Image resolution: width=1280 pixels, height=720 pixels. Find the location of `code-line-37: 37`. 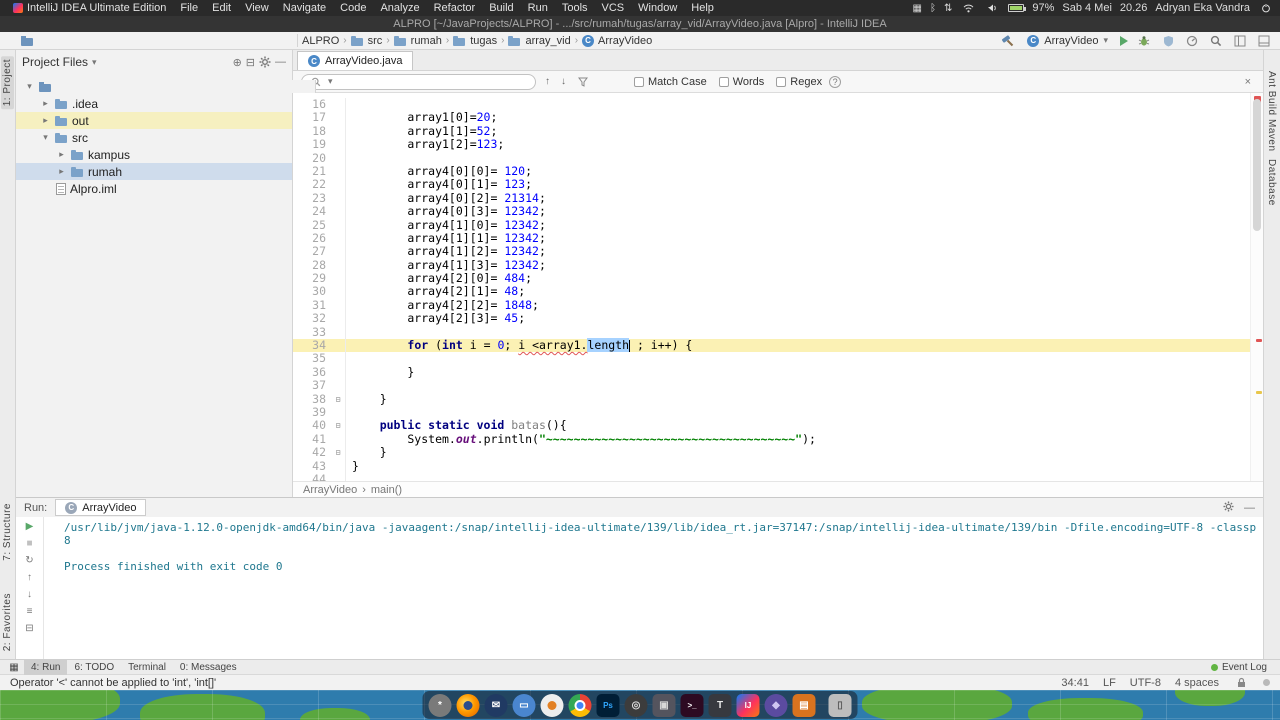

code-line-37: 37 is located at coordinates (778, 385).